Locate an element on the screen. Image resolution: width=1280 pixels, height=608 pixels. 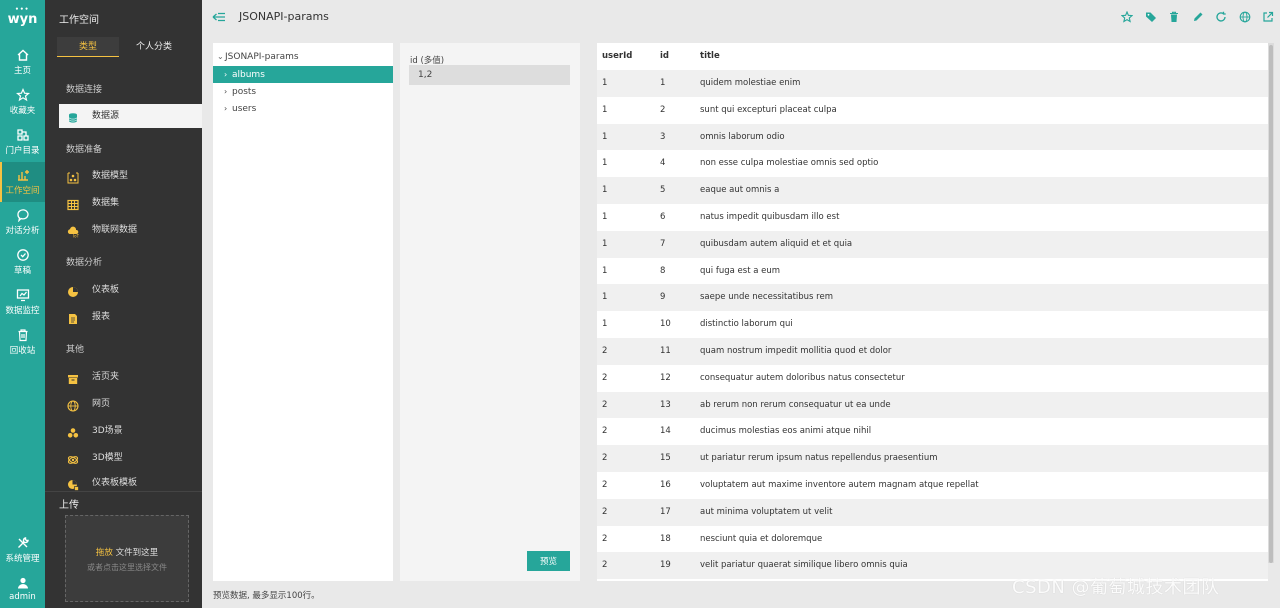
dashboard-template-icon is located at coordinates (73, 484).